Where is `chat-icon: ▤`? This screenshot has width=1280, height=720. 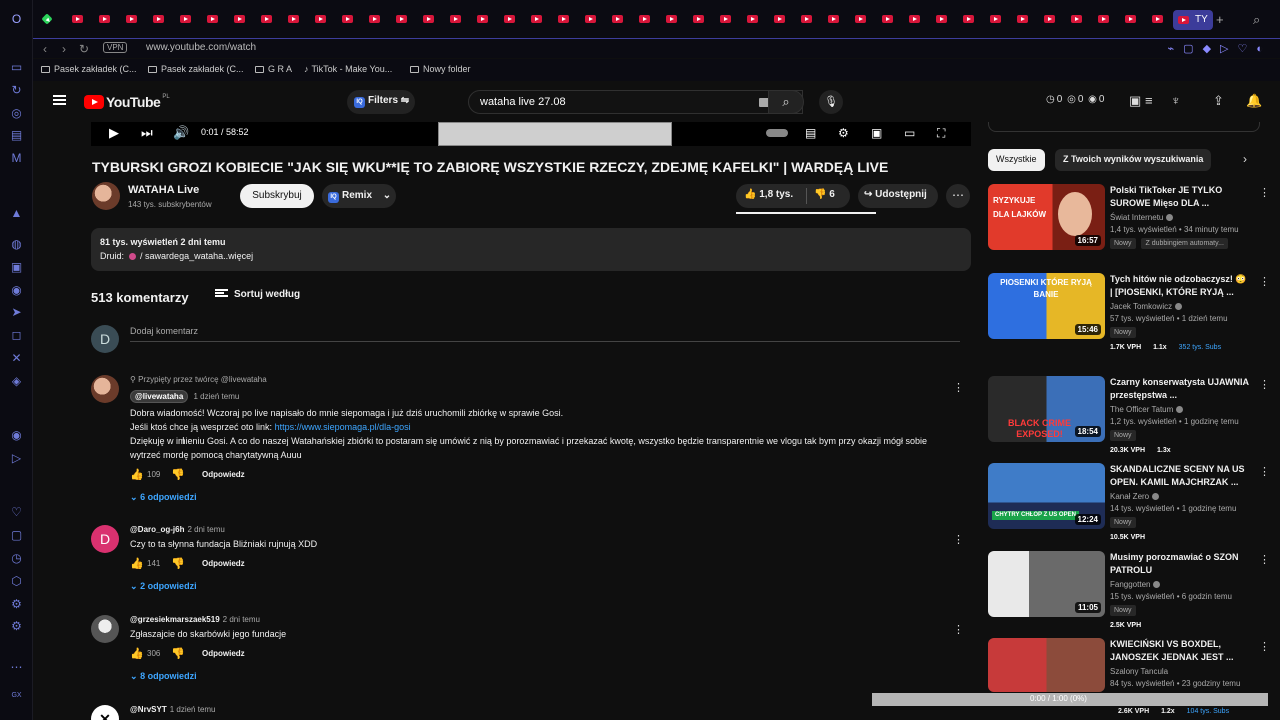 chat-icon: ▤ is located at coordinates (16, 135).